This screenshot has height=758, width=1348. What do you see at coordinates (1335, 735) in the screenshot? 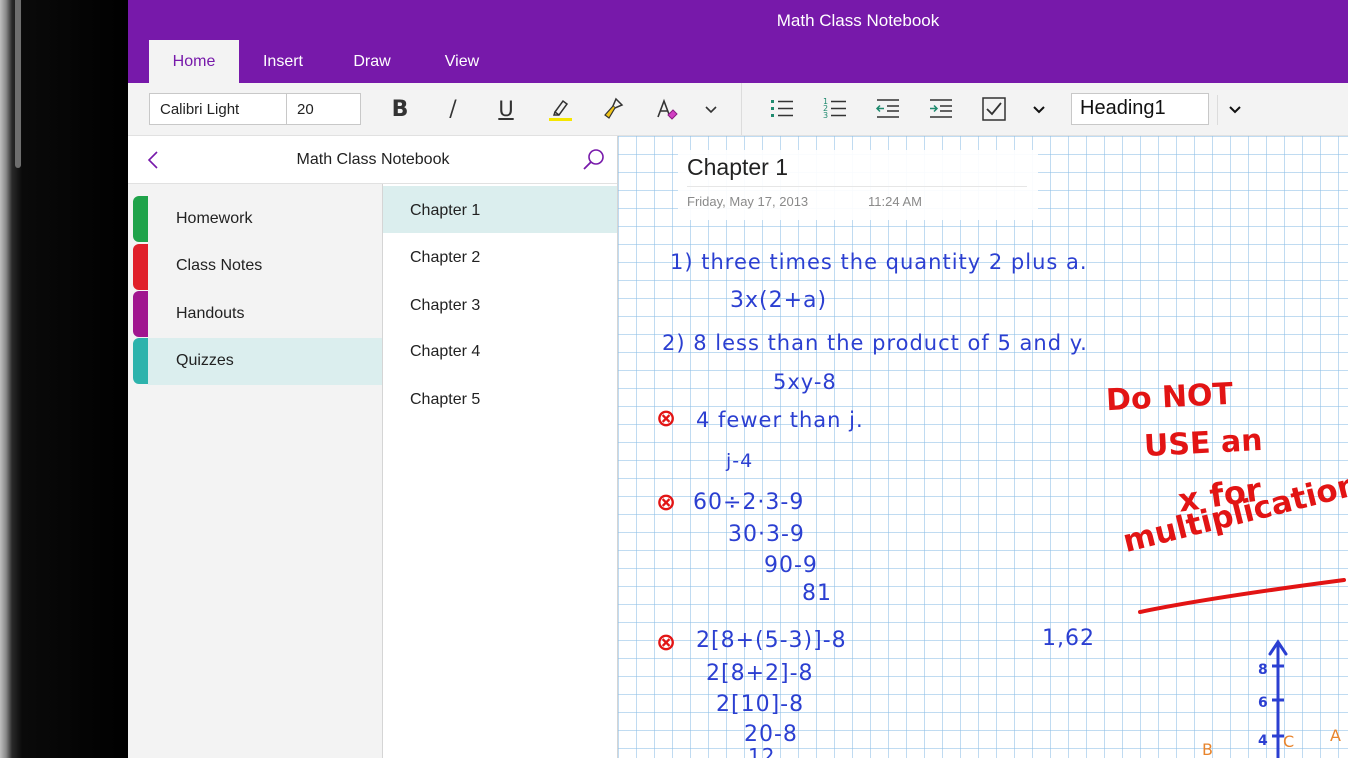
I see `ink-point-label-a: A` at bounding box center [1335, 735].